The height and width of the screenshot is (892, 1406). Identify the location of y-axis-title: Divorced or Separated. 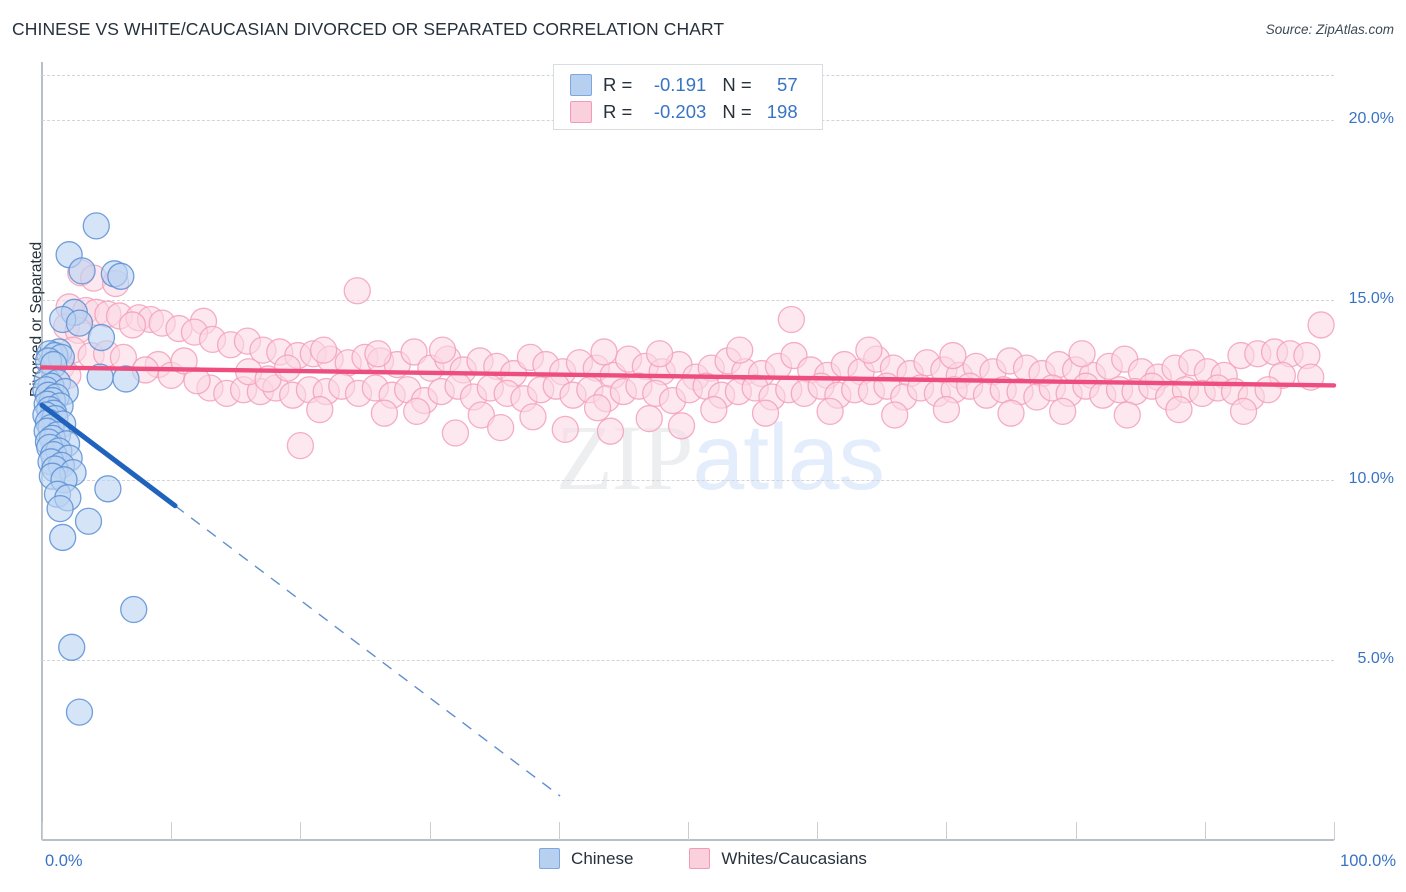
(36, 319).